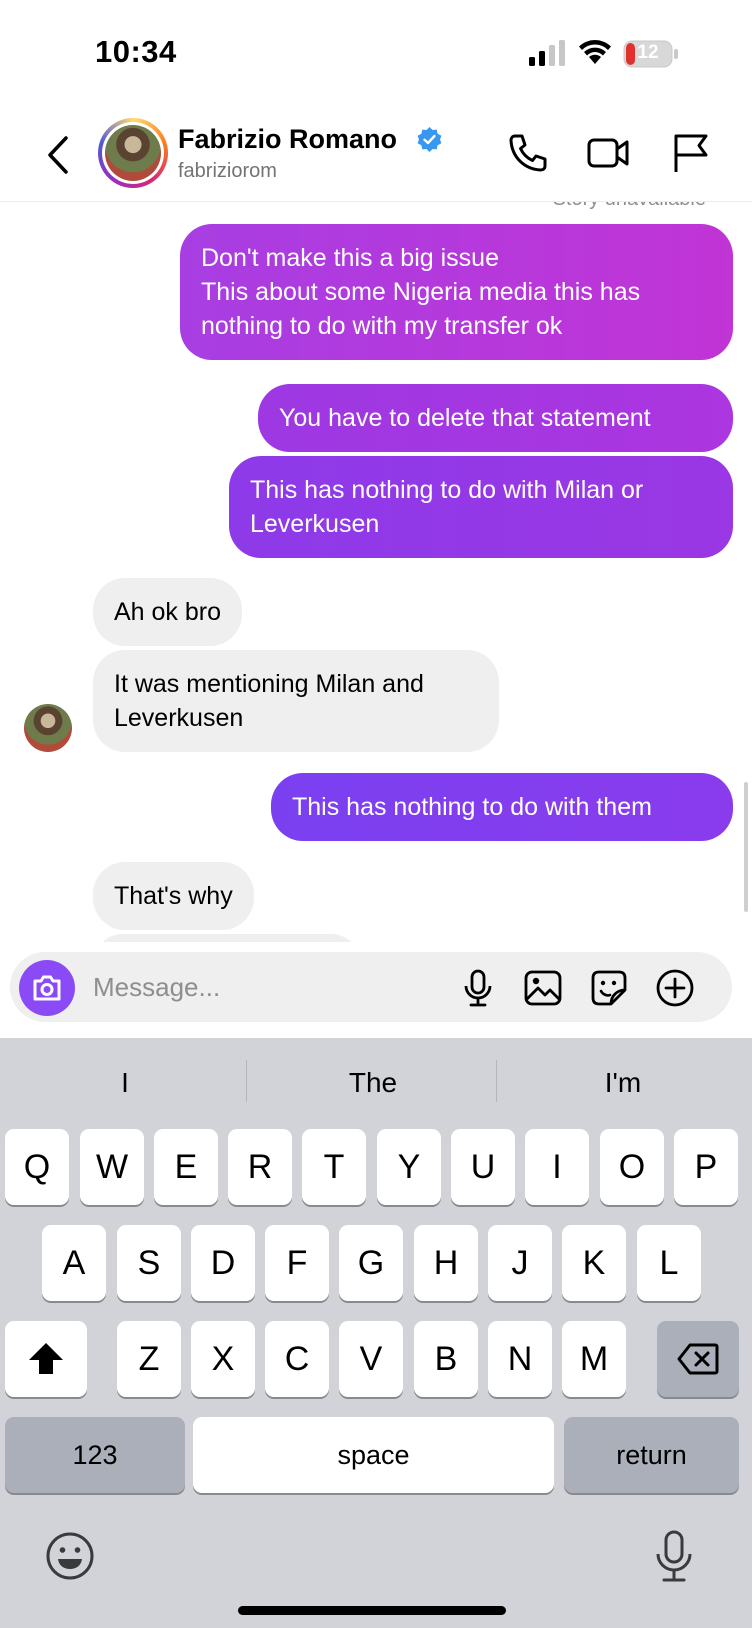 This screenshot has width=752, height=1628. What do you see at coordinates (675, 988) in the screenshot?
I see `add-plus-icon` at bounding box center [675, 988].